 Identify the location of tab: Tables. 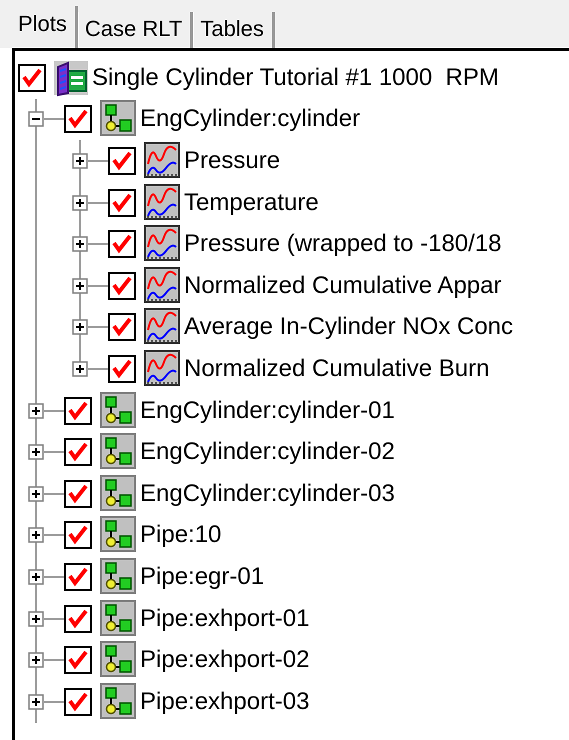
(234, 30).